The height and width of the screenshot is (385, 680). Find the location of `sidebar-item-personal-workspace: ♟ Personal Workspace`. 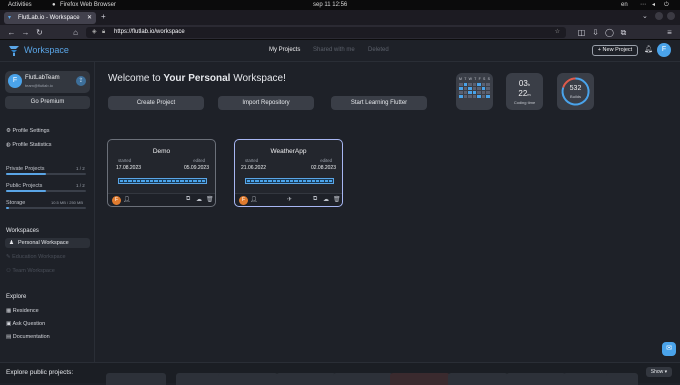

sidebar-item-personal-workspace: ♟ Personal Workspace is located at coordinates (47, 243).